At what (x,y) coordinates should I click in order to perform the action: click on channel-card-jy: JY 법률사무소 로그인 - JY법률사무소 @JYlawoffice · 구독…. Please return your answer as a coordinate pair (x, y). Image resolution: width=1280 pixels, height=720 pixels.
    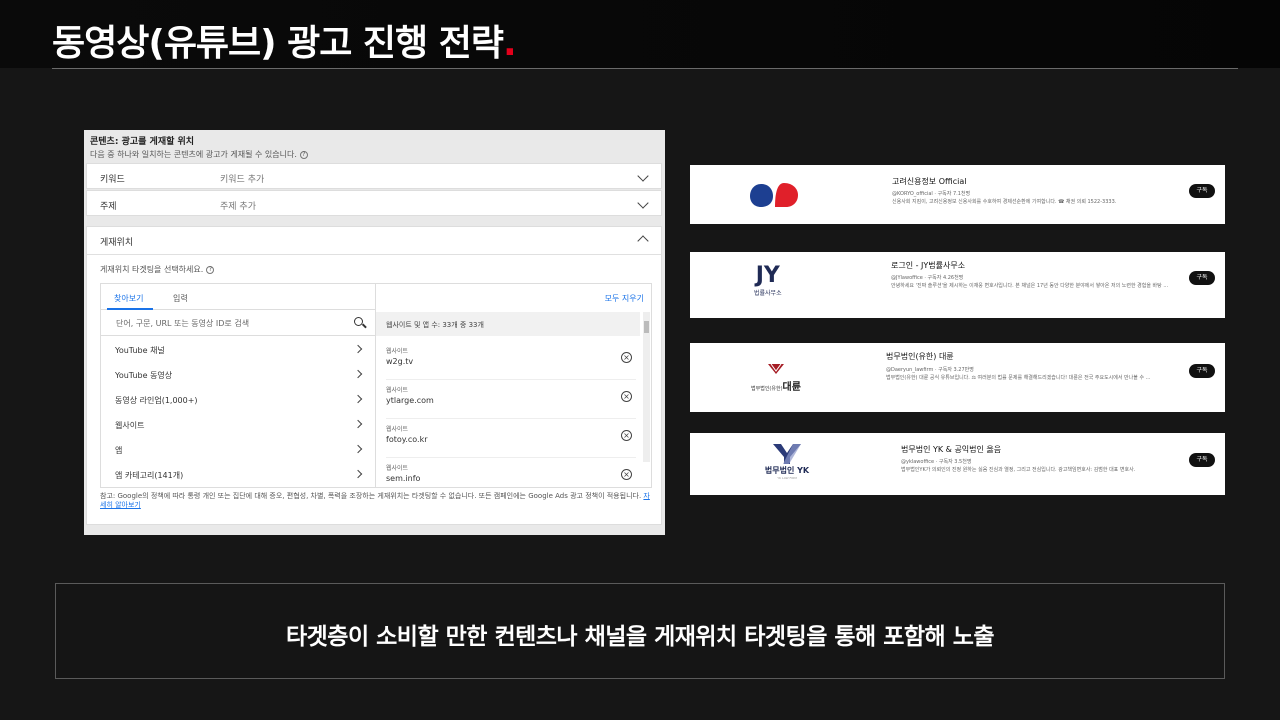
    Looking at the image, I should click on (957, 285).